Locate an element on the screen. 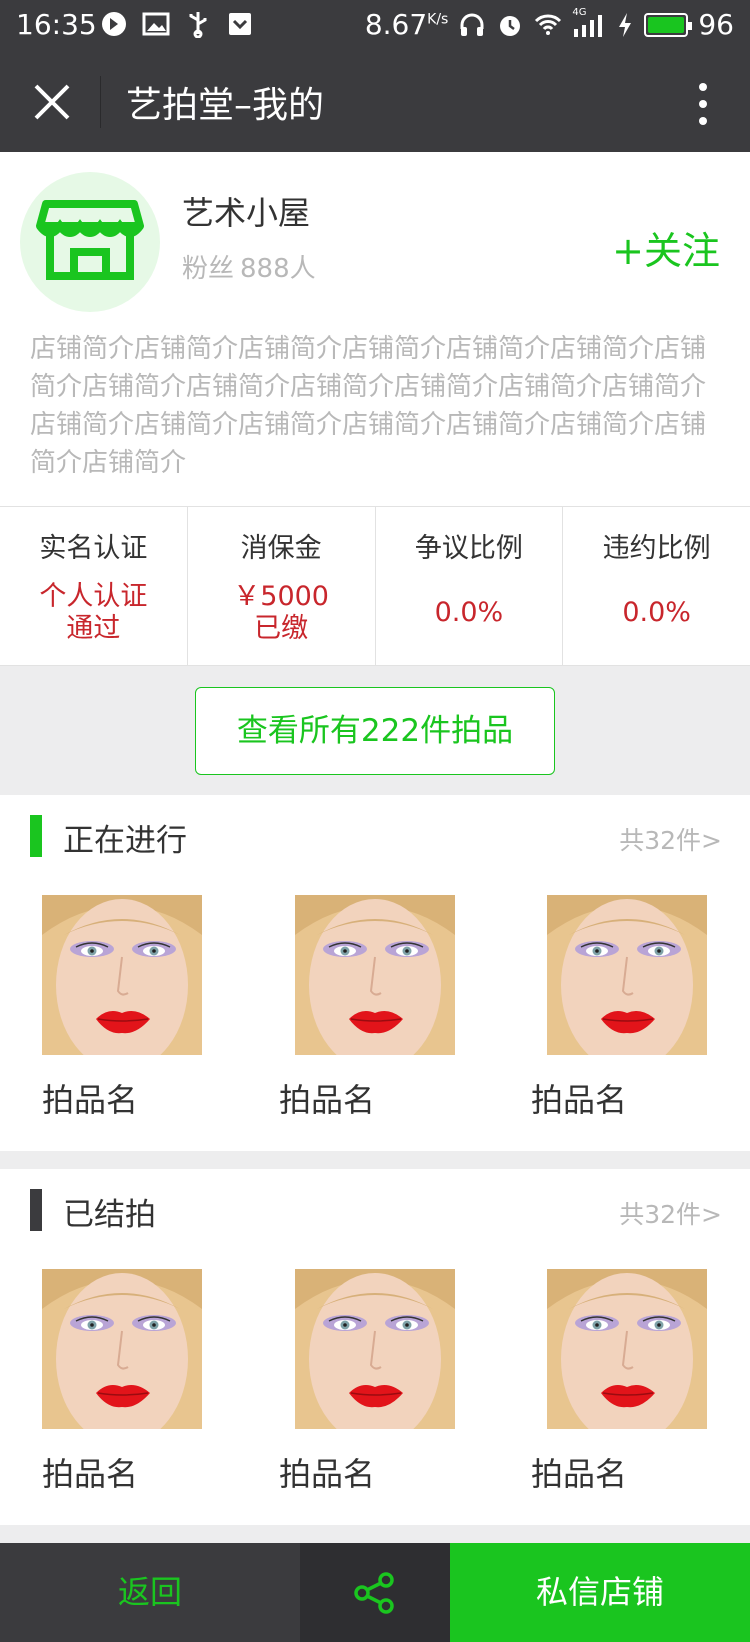  follow-button: +关注 is located at coordinates (666, 247).